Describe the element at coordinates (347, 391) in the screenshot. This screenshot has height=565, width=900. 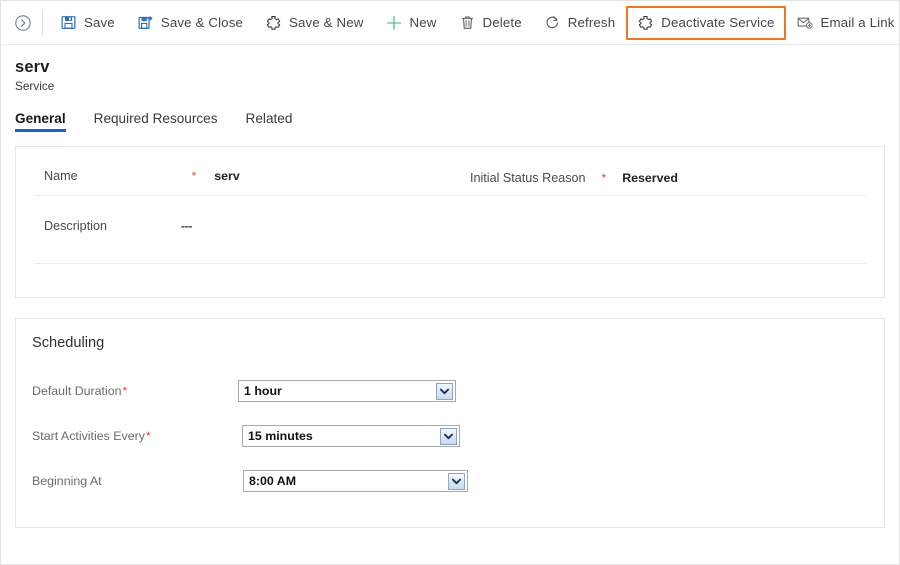
I see `default-duration-select: 1 hour` at that location.